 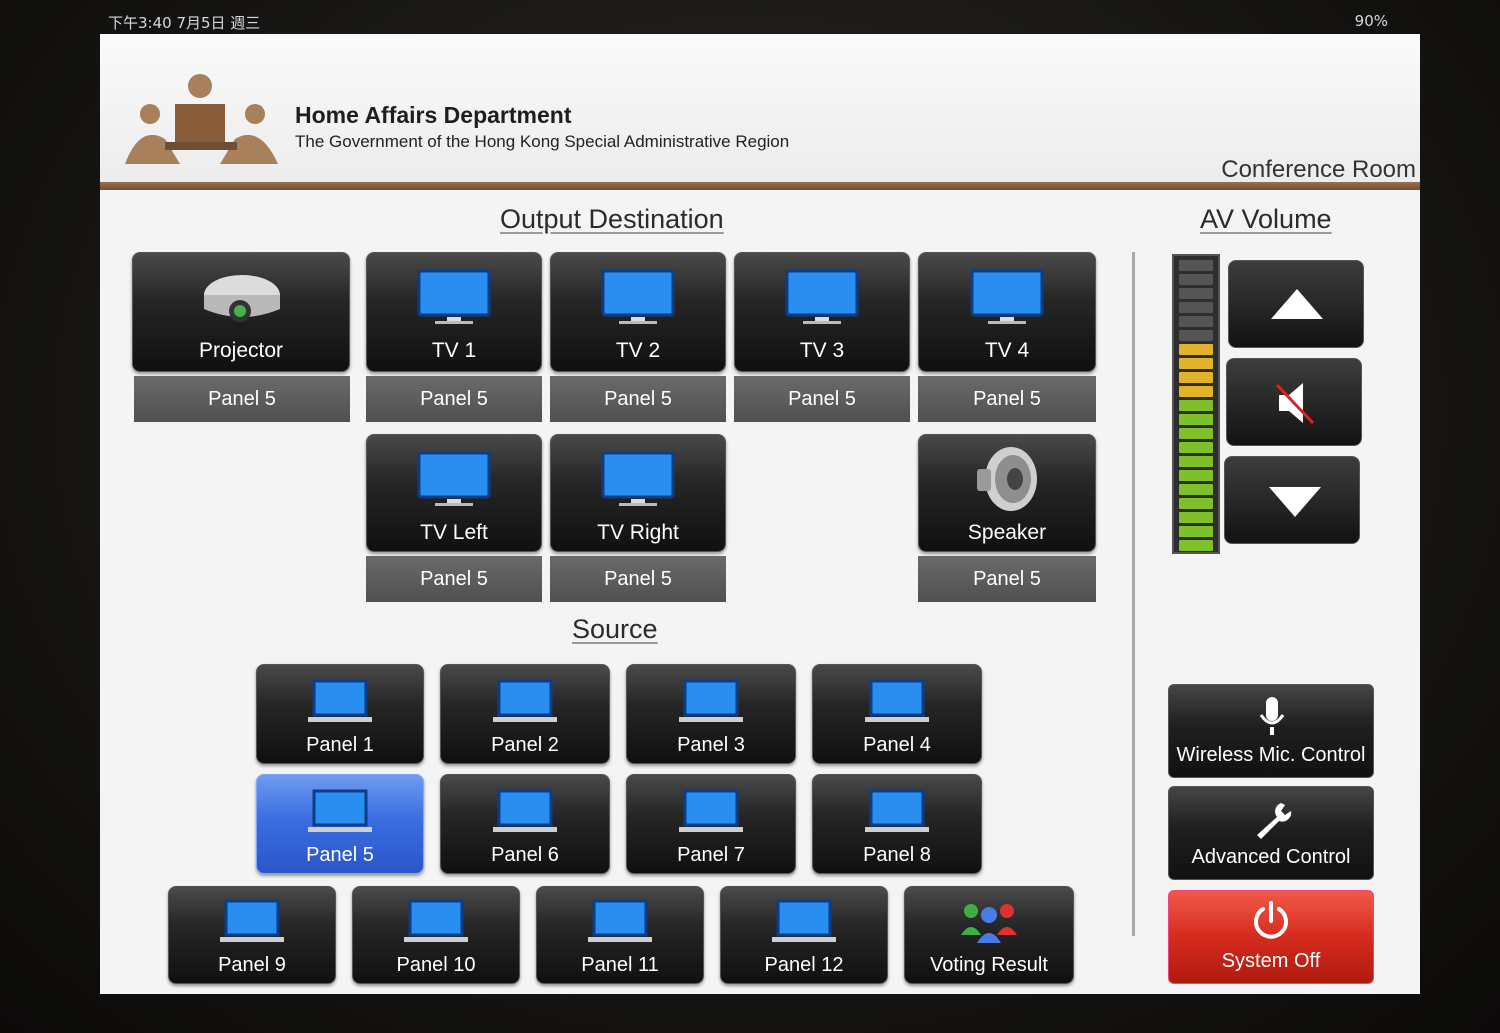 What do you see at coordinates (1007, 479) in the screenshot?
I see `speaker-icon` at bounding box center [1007, 479].